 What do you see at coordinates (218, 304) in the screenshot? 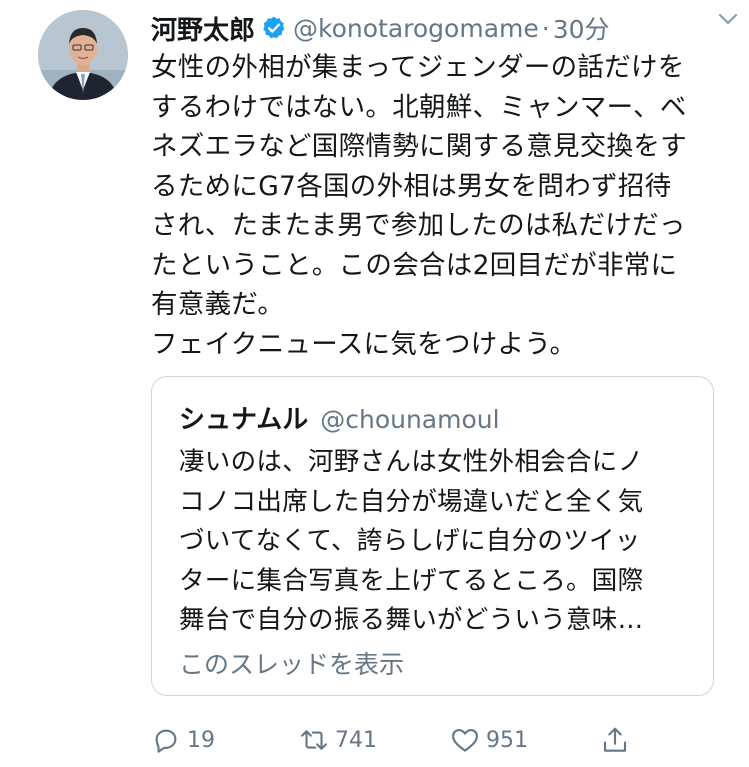
I see `tweet-text-line: 有意義だ。` at bounding box center [218, 304].